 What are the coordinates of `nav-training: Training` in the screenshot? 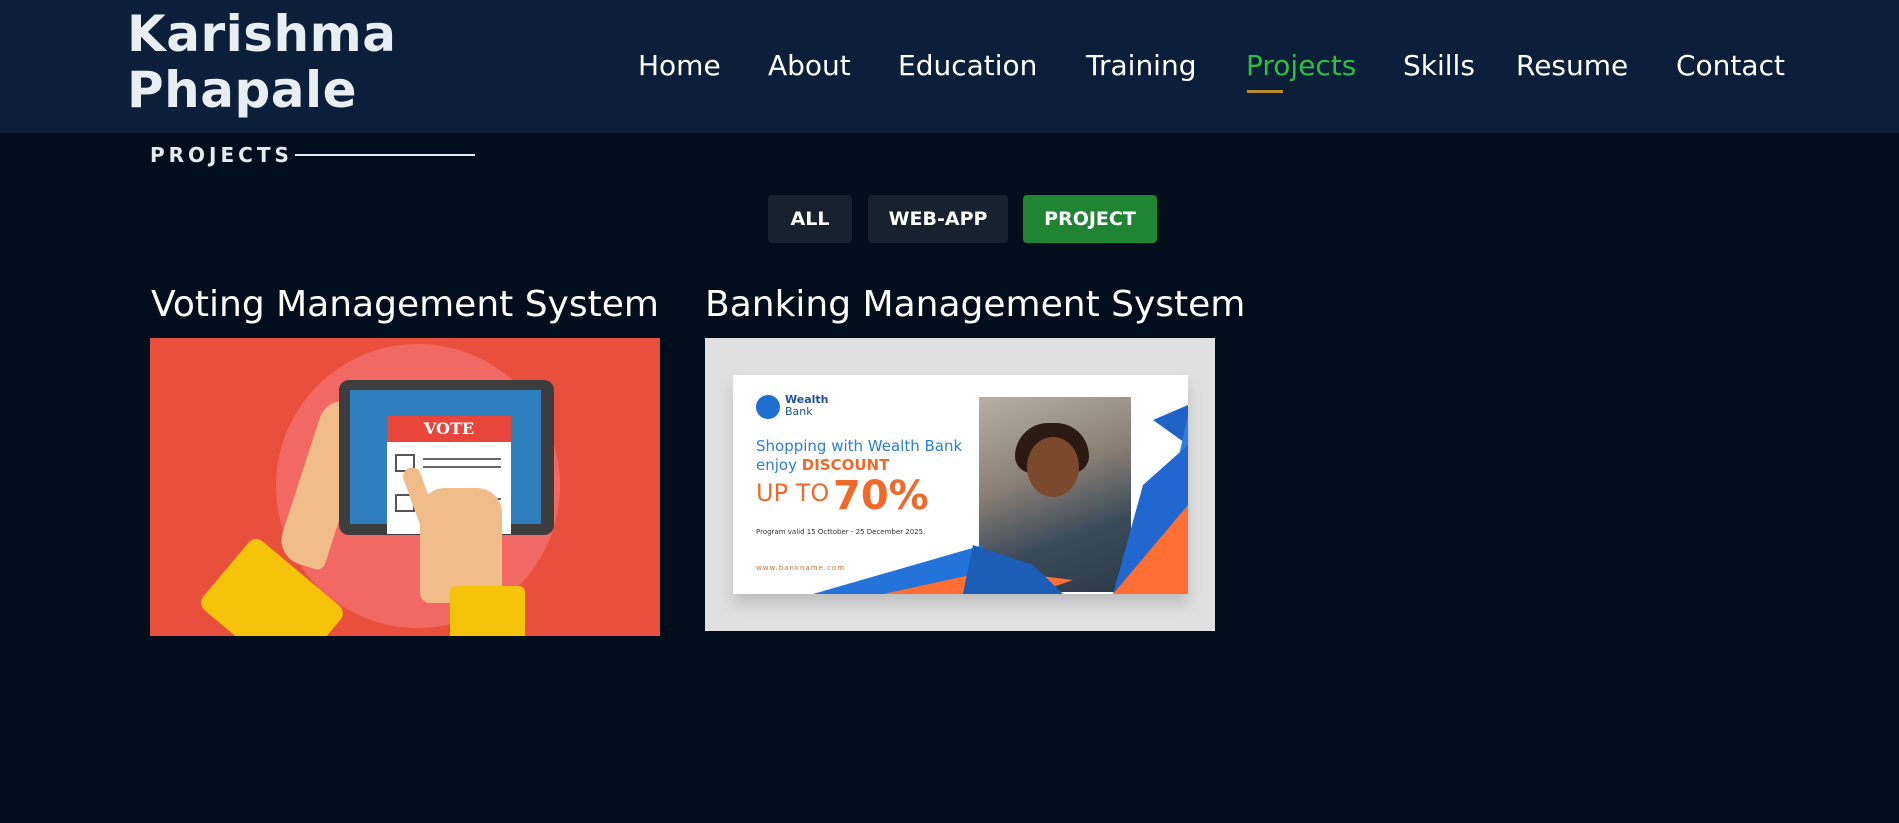 It's located at (1141, 66).